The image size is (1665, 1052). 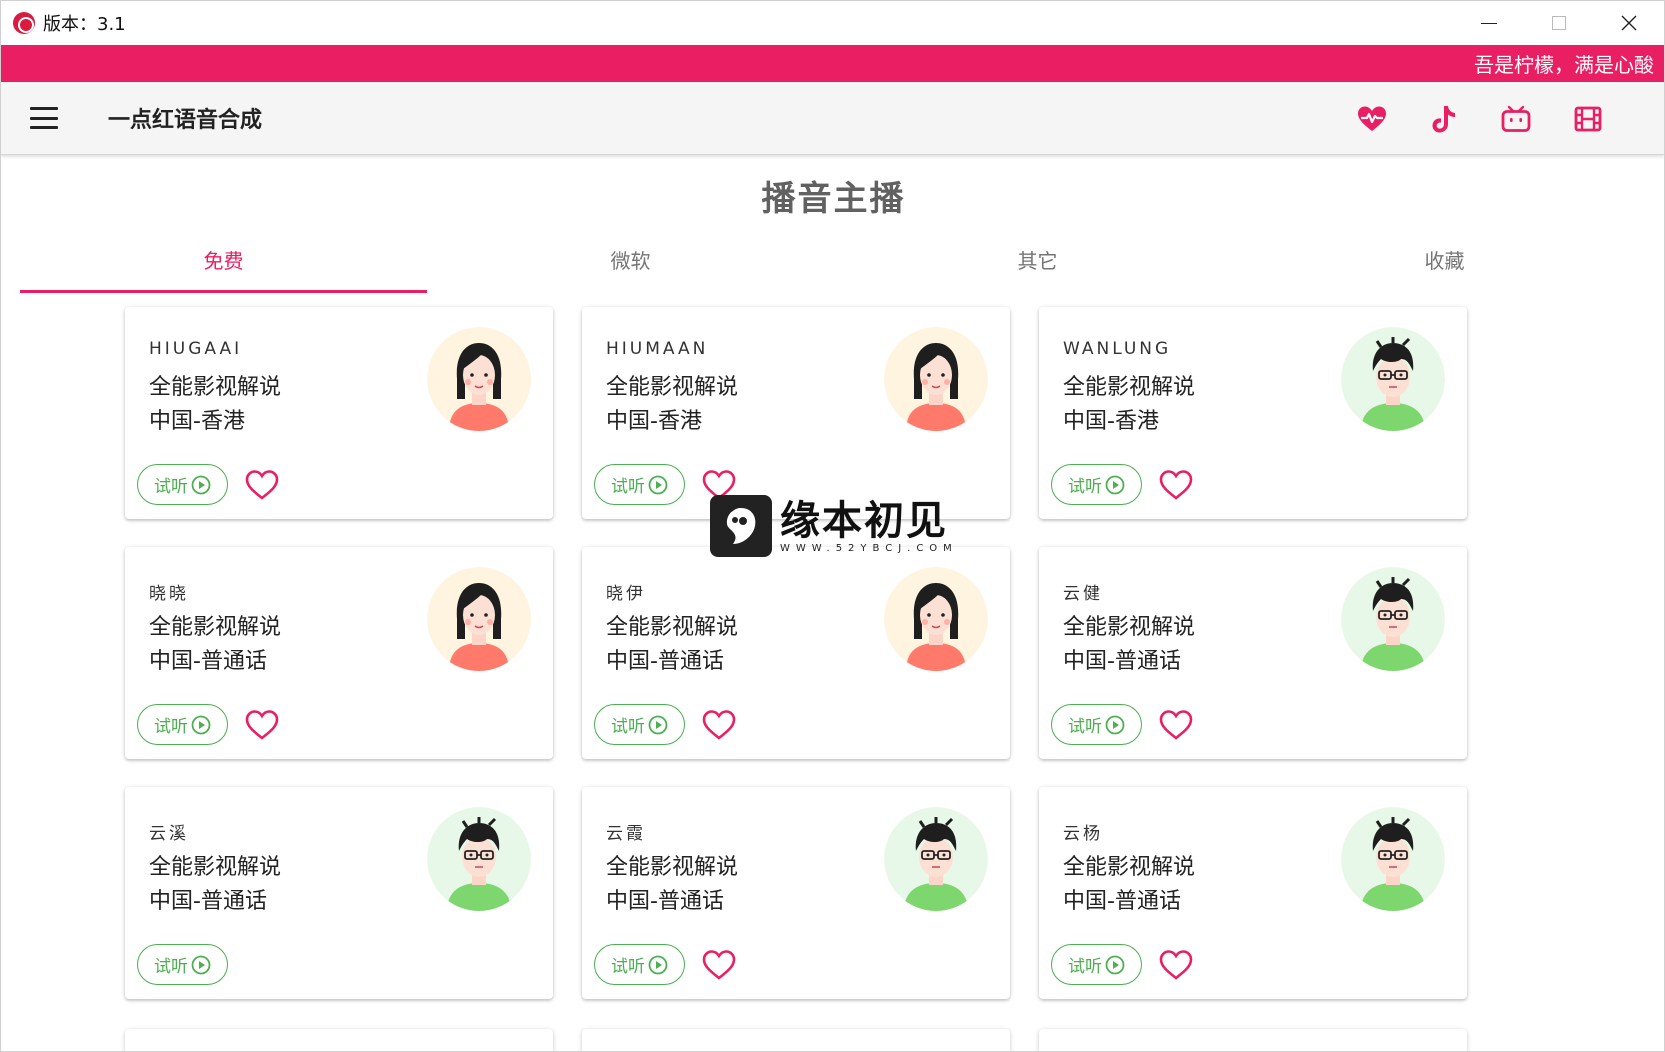 I want to click on voice-card: 云杨 全能影视解说 中国-普通话 试听, so click(x=1253, y=893).